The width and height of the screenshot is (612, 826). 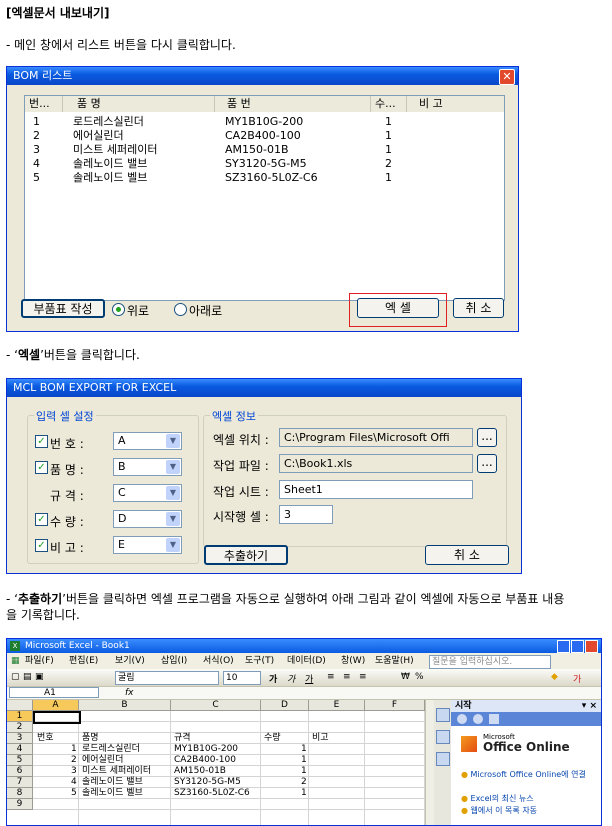 I want to click on col-header-a: A, so click(x=56, y=705).